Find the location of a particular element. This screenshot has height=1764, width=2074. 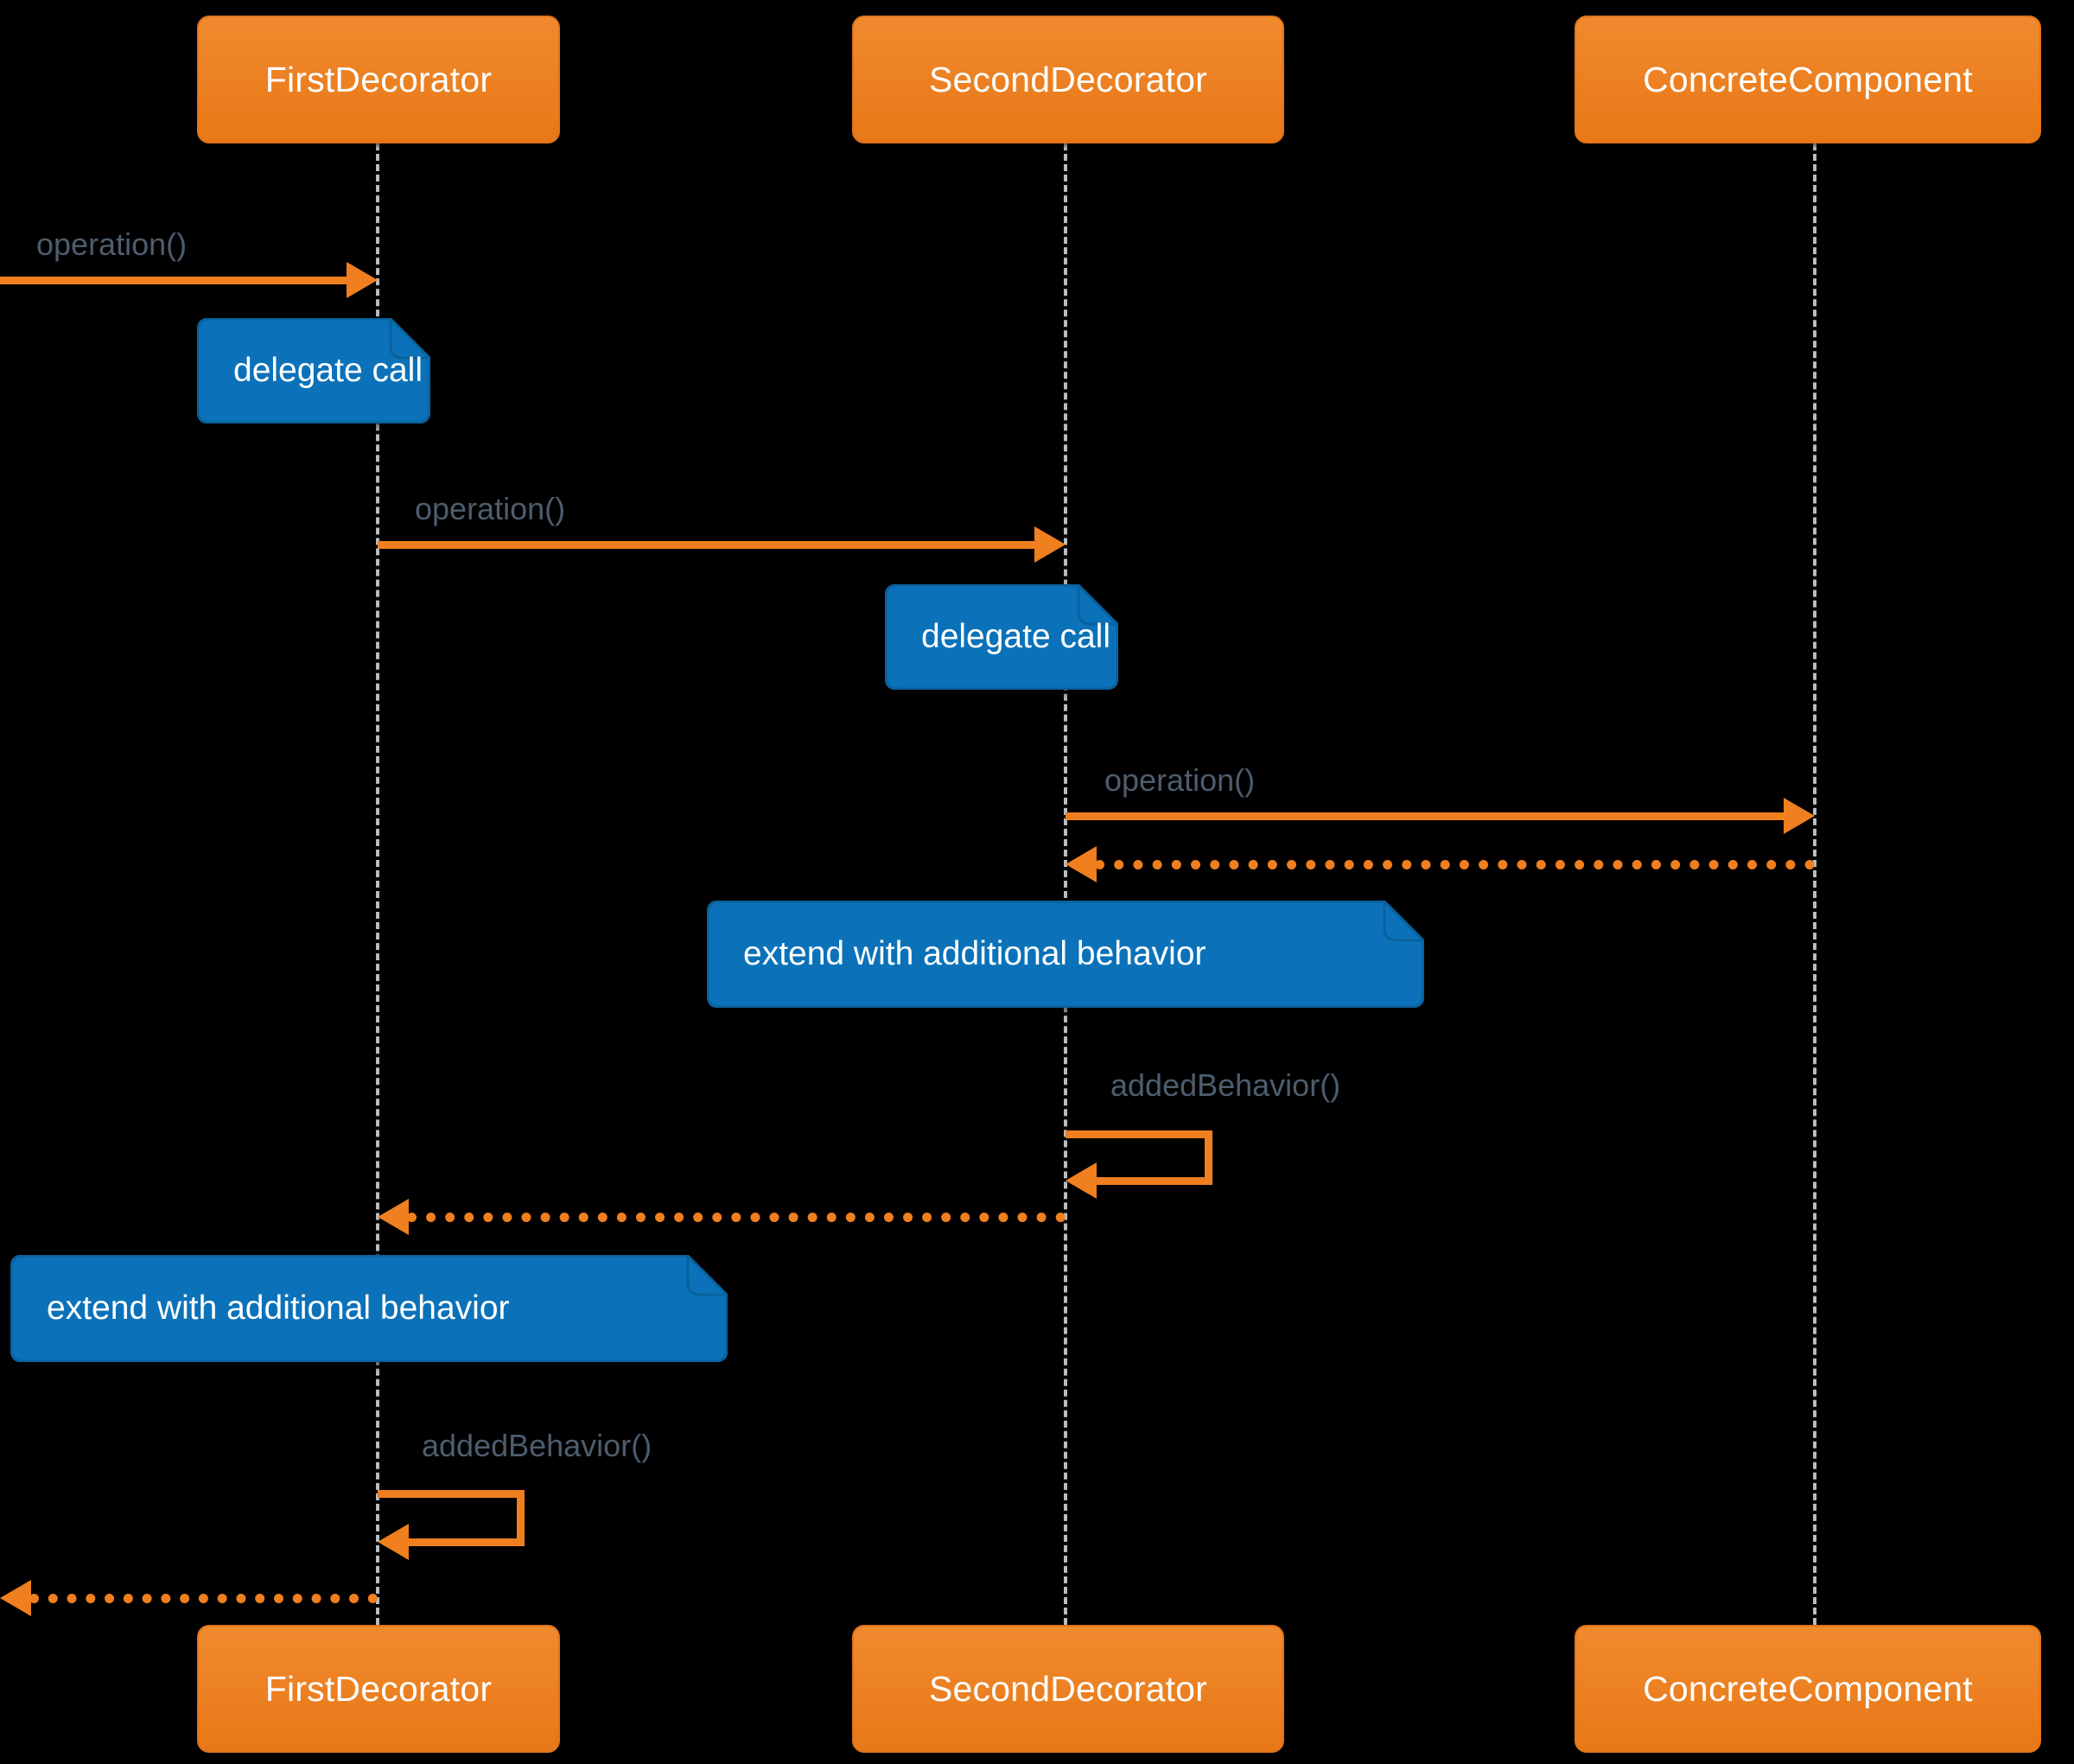

lifeline-concrete-component is located at coordinates (1814, 884).